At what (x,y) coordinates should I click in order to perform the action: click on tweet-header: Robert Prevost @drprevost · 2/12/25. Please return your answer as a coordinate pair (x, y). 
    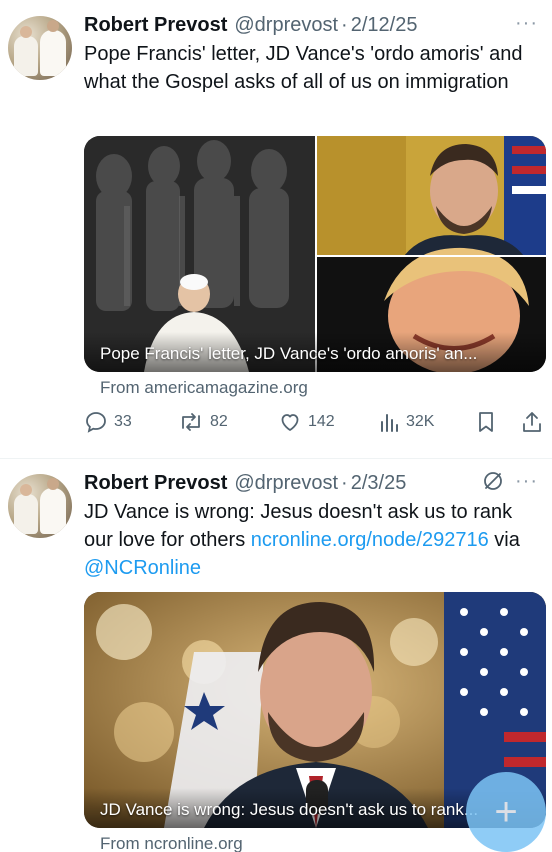
    Looking at the image, I should click on (250, 25).